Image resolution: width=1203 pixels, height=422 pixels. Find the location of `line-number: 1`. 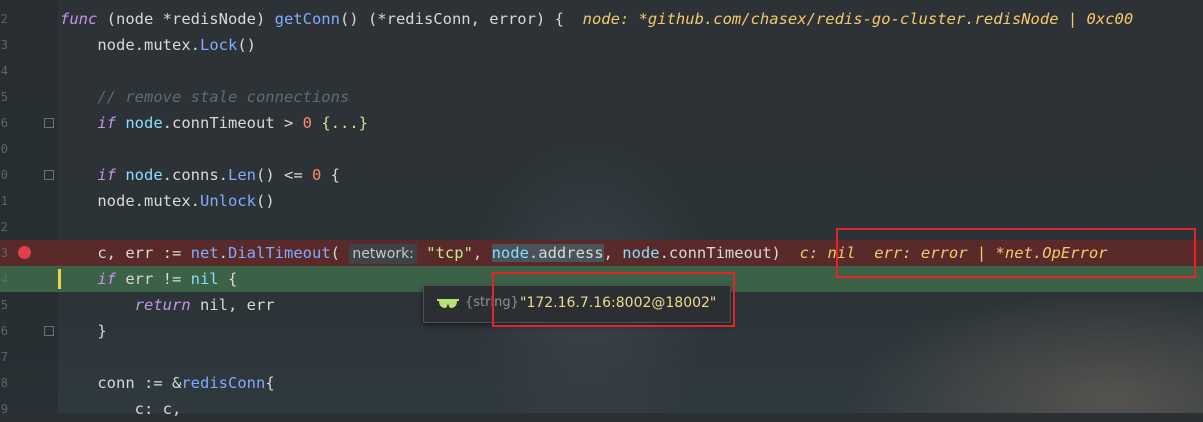

line-number: 1 is located at coordinates (4, 201).